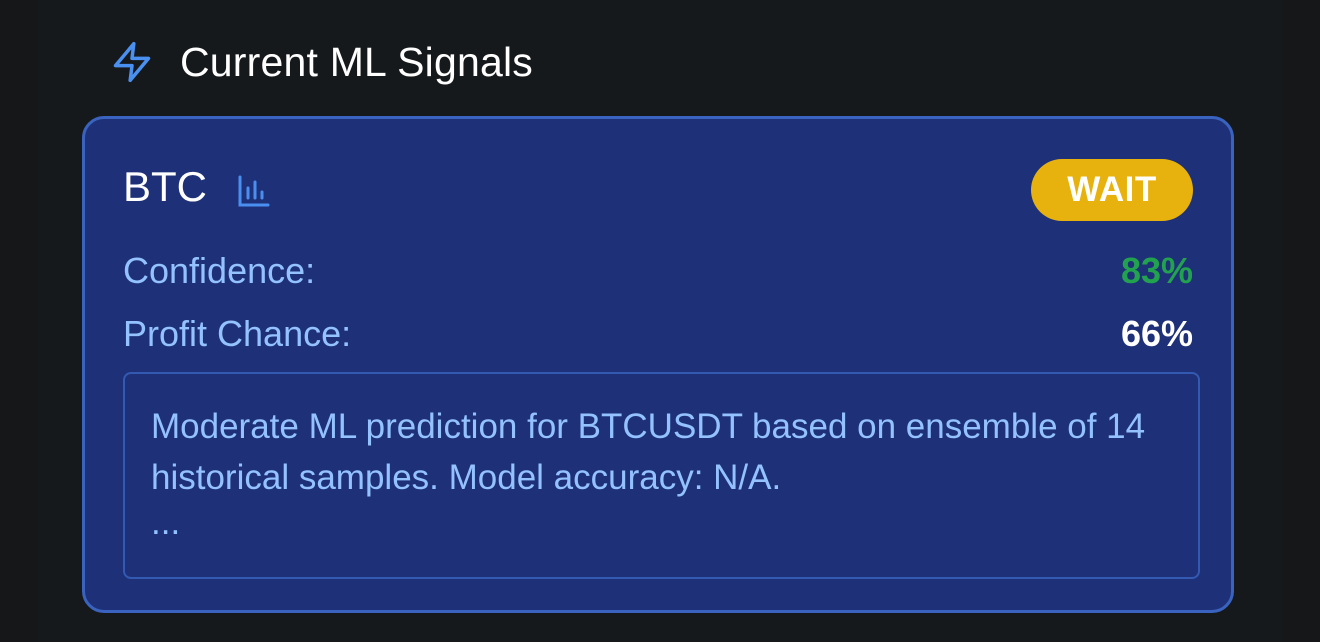 The image size is (1320, 642). What do you see at coordinates (658, 334) in the screenshot?
I see `profit-chance-row: Profit Chance: 66%` at bounding box center [658, 334].